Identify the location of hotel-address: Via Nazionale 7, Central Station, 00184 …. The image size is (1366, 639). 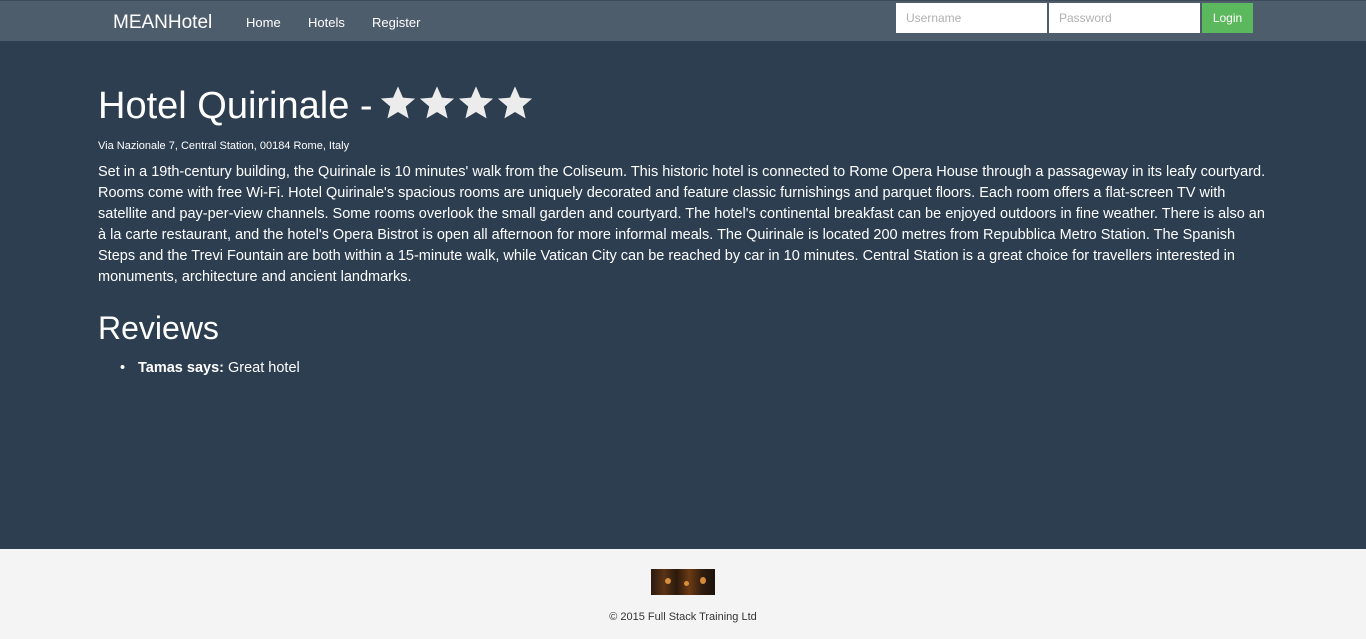
(224, 146).